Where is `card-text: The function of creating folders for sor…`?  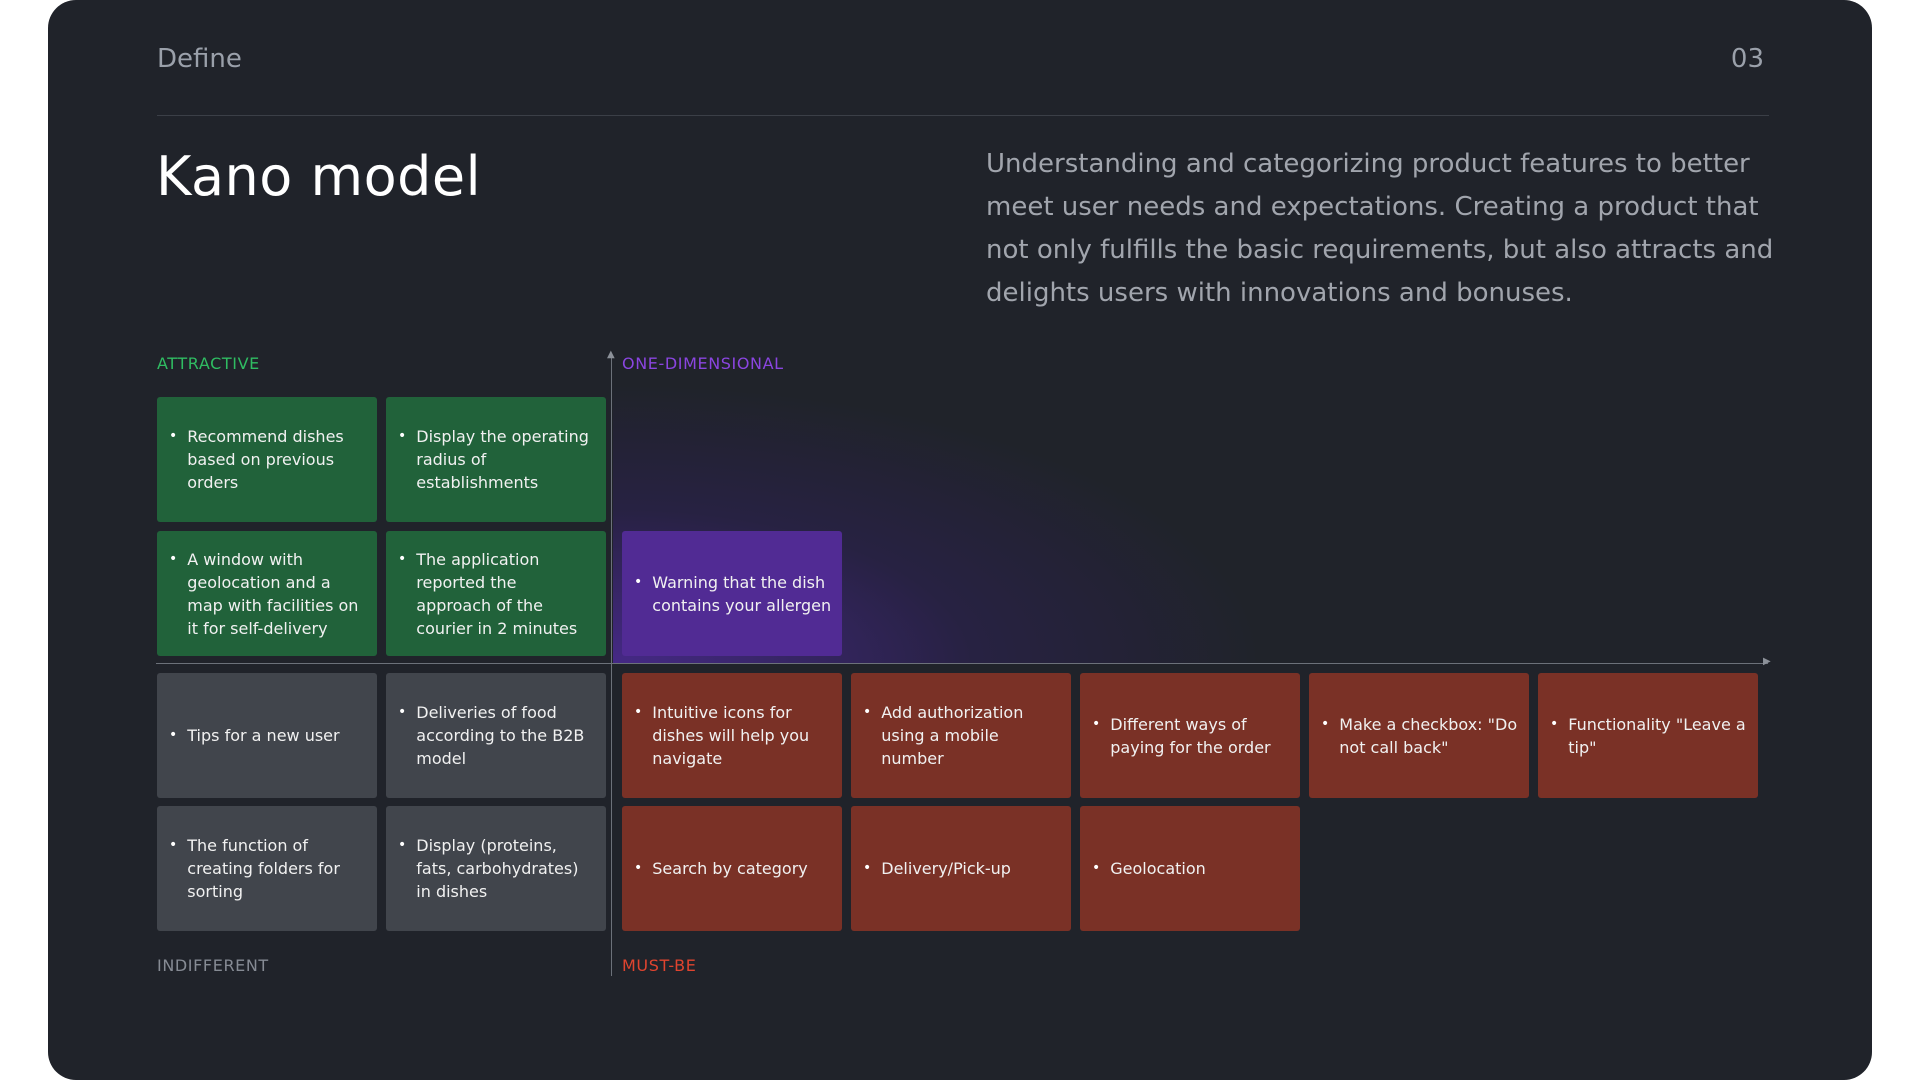
card-text: The function of creating folders for sor… is located at coordinates (263, 868).